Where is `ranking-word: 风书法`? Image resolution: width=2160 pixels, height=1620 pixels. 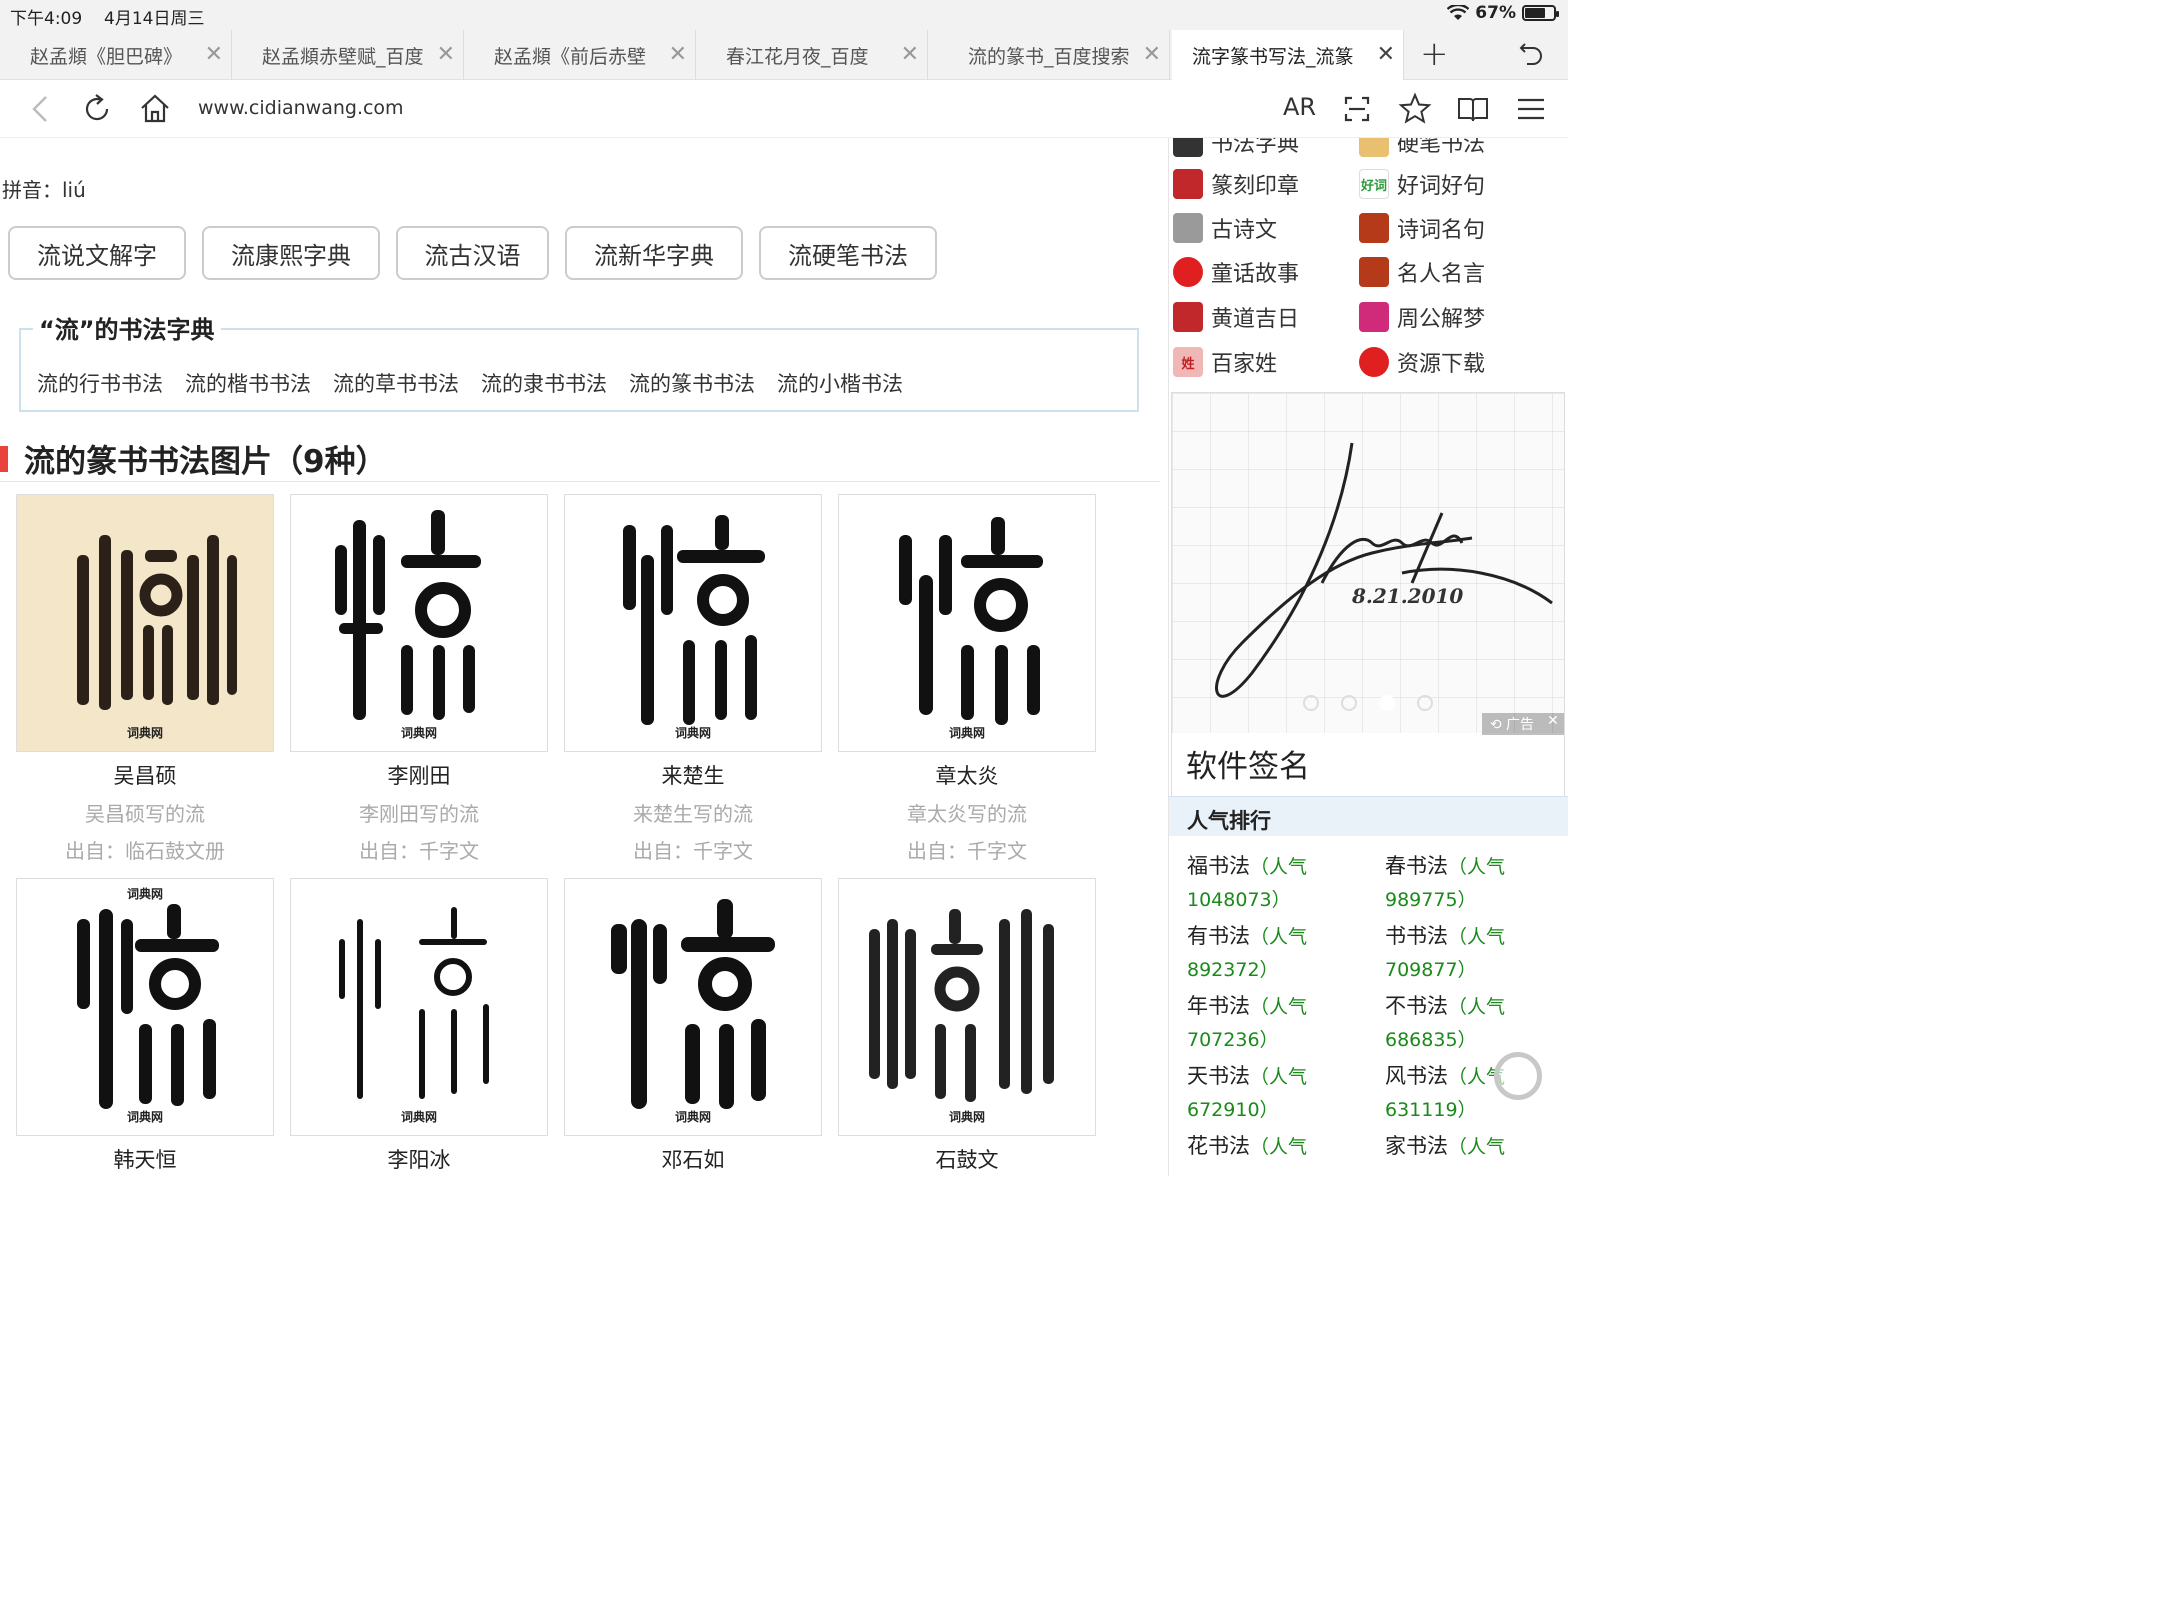
ranking-word: 风书法 is located at coordinates (1416, 1076).